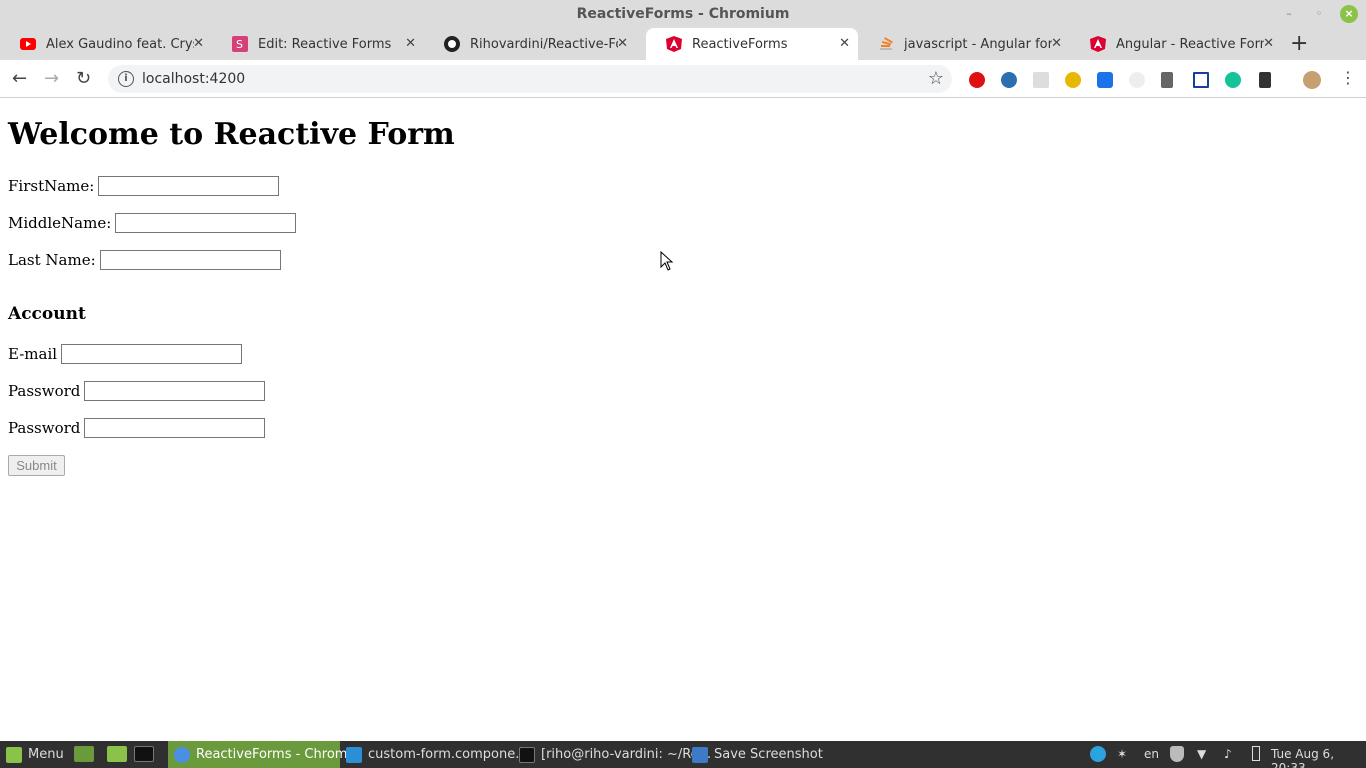 The height and width of the screenshot is (768, 1366). I want to click on browser-toolbar: ← → ↻ i localhost:4200 ☆ ⋮, so click(683, 79).